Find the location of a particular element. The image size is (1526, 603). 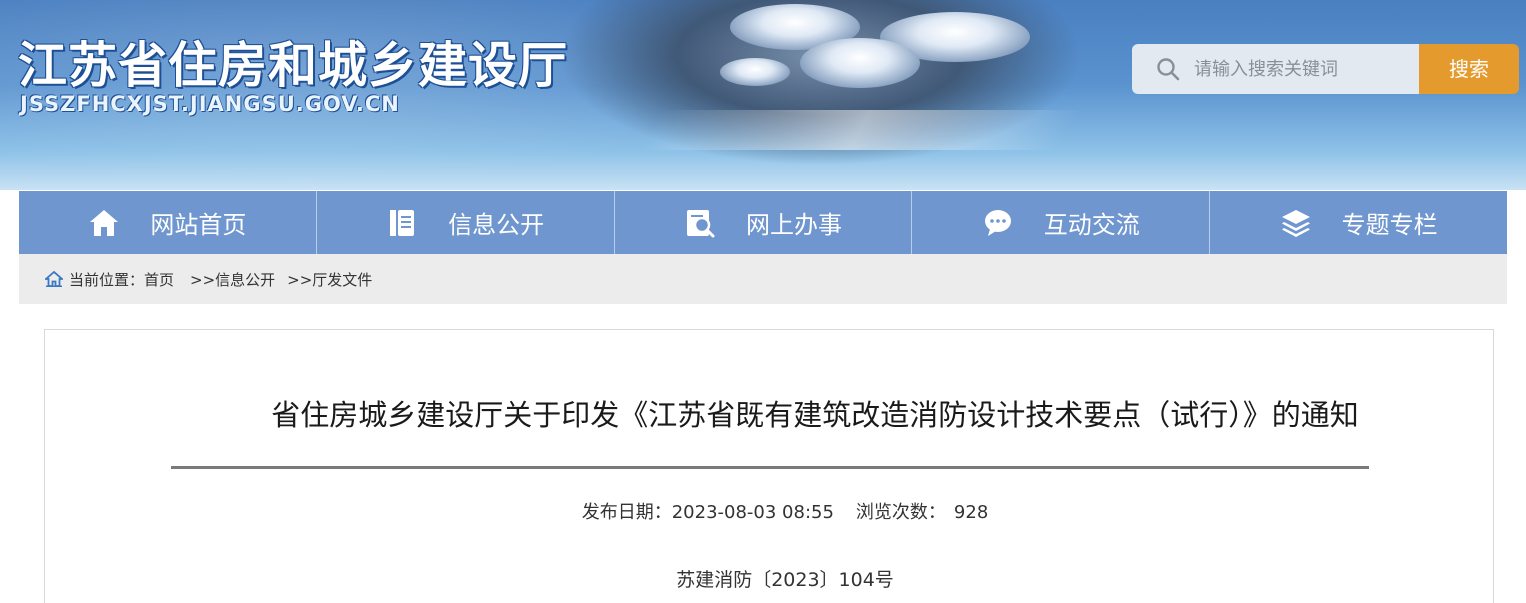

nav-item-online-services: 网上办事 is located at coordinates (764, 222).